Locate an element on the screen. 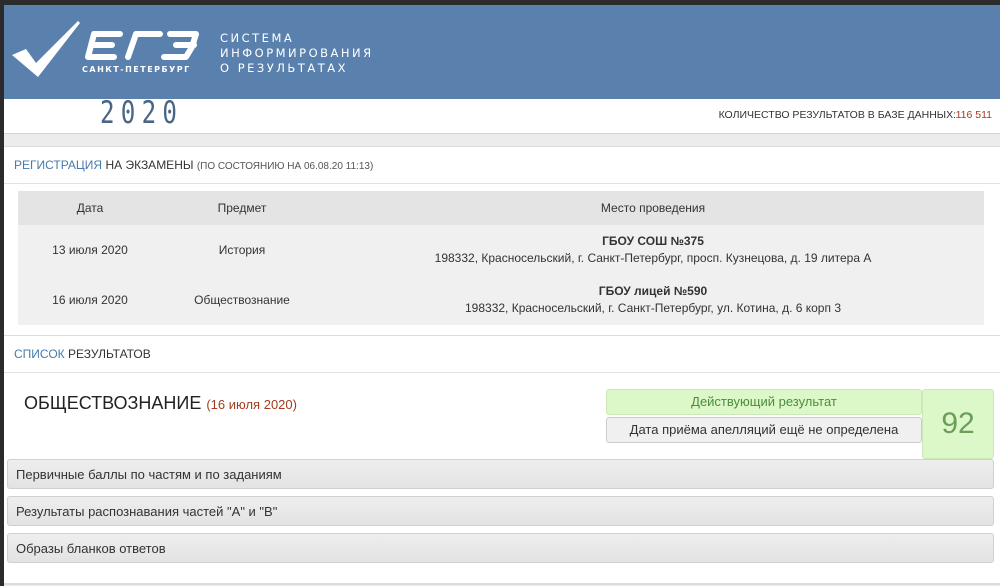  result-subject: ОБЩЕСТВОЗНАНИЕ (16 июля 2020) is located at coordinates (160, 403).